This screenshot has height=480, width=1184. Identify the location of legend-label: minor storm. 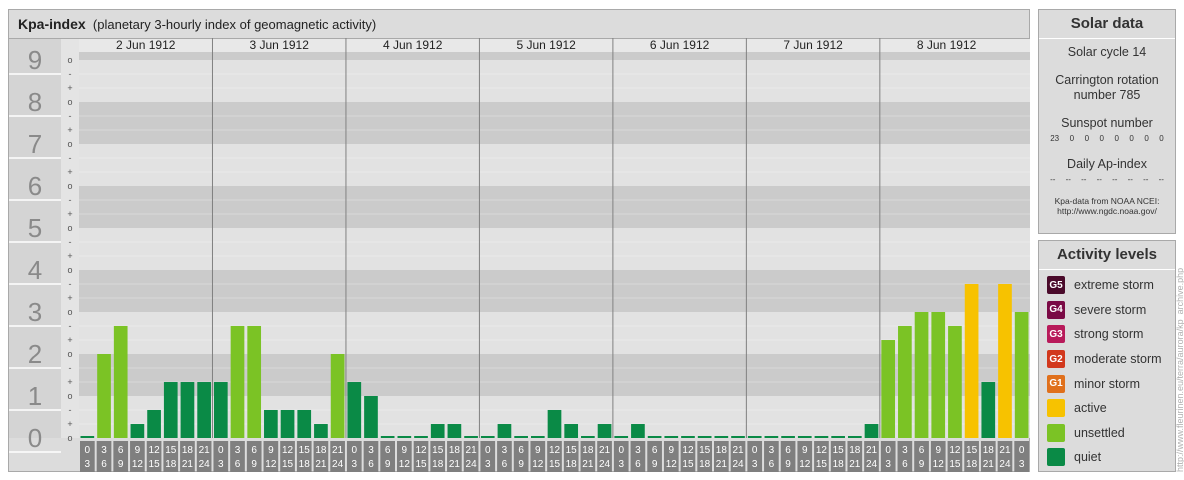
(1107, 383).